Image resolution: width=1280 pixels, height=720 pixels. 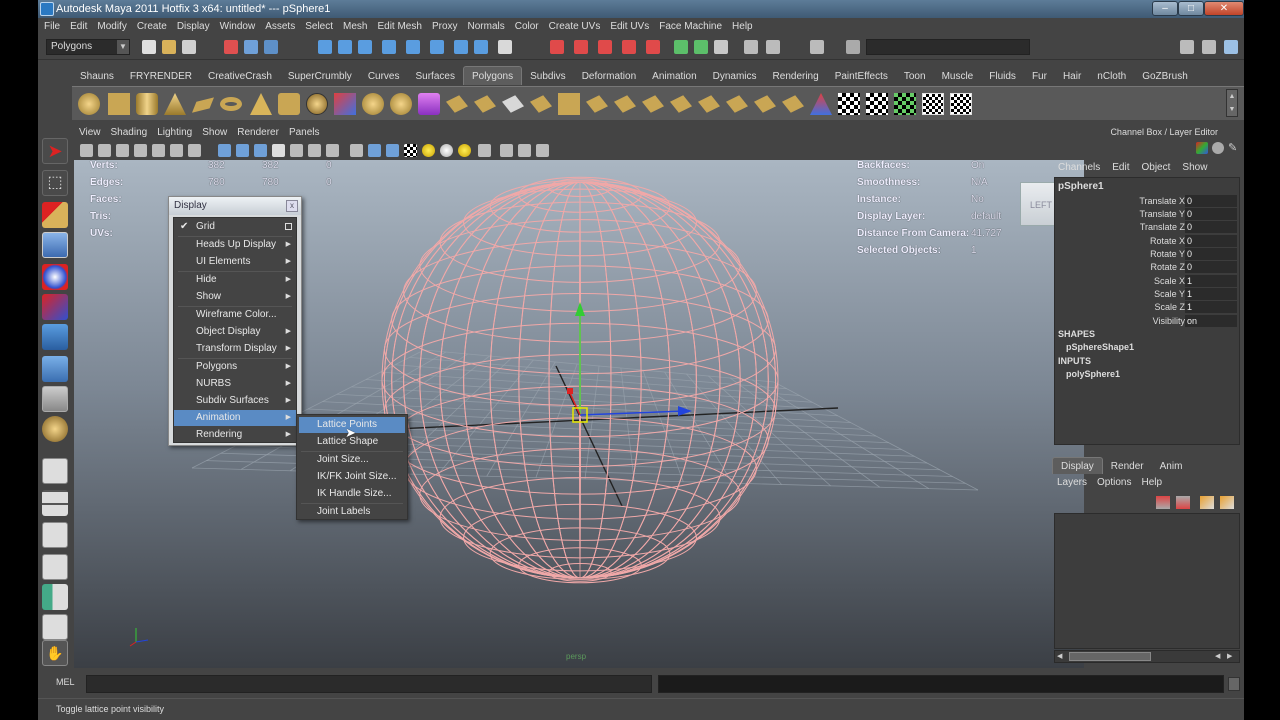 What do you see at coordinates (625, 104) in the screenshot?
I see `merge-vertex-icon` at bounding box center [625, 104].